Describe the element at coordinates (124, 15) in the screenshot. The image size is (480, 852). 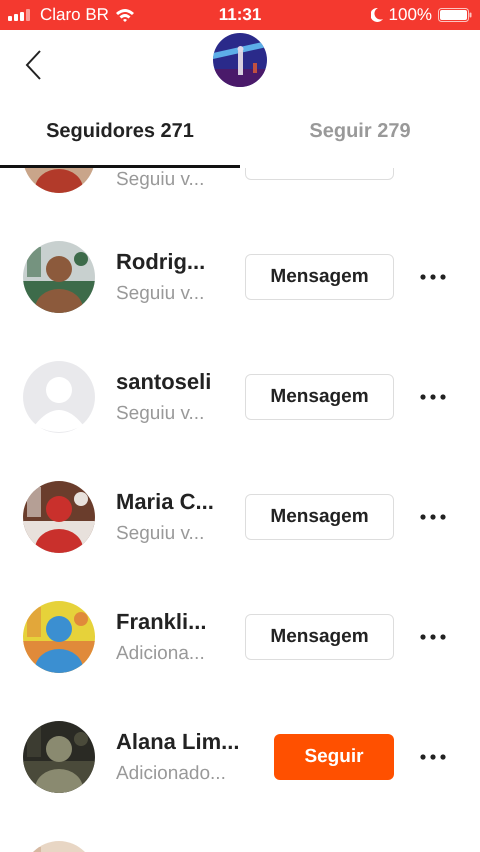
I see `wifi-icon` at that location.